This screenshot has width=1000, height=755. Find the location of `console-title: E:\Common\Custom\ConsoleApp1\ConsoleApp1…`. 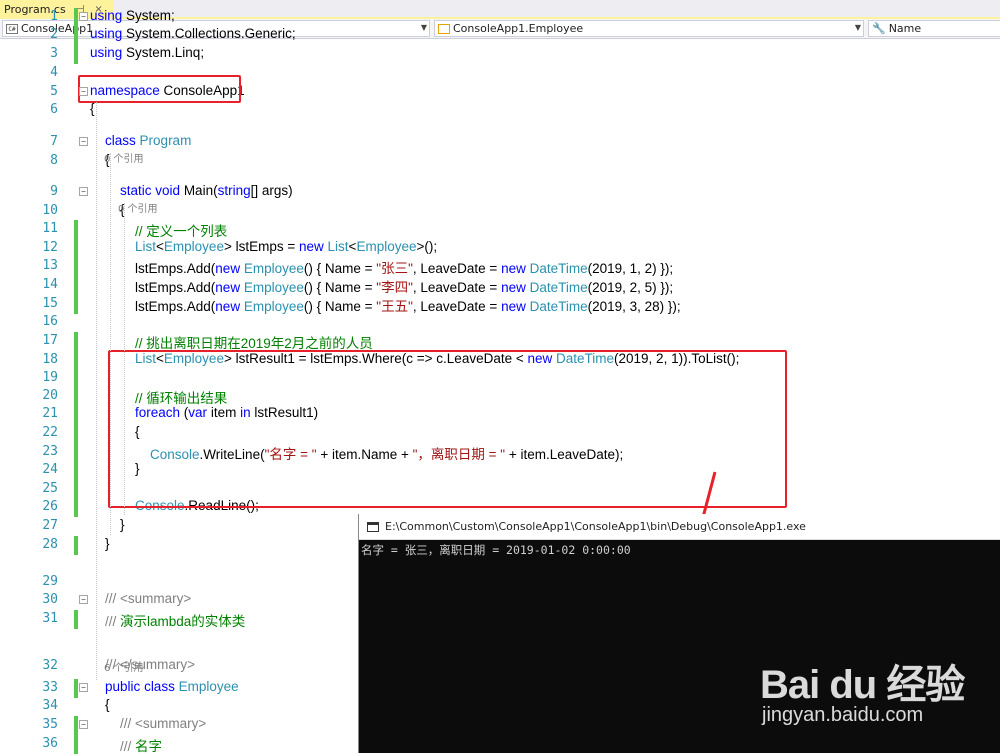

console-title: E:\Common\Custom\ConsoleApp1\ConsoleApp1… is located at coordinates (595, 526).